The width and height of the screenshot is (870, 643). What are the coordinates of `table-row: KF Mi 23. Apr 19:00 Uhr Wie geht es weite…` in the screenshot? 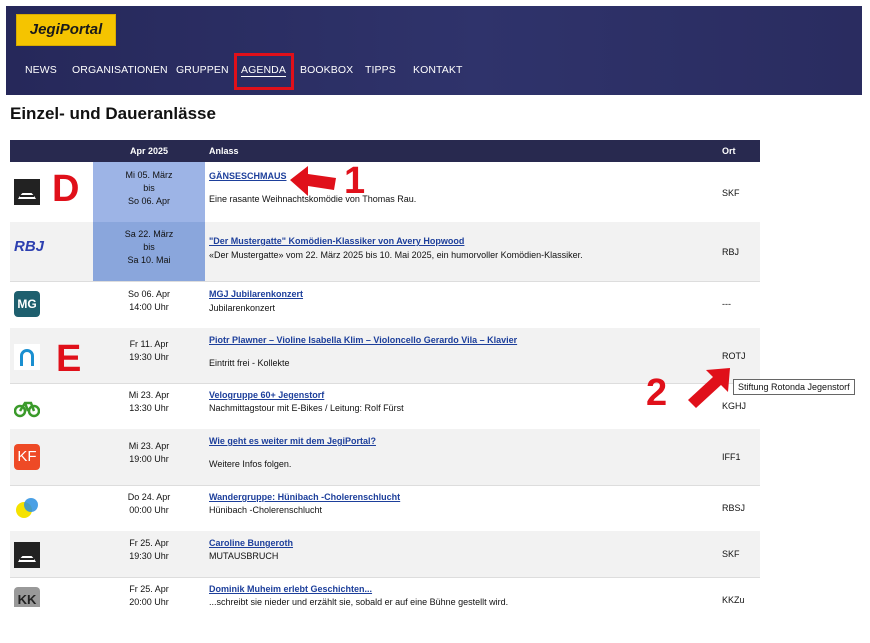 It's located at (385, 457).